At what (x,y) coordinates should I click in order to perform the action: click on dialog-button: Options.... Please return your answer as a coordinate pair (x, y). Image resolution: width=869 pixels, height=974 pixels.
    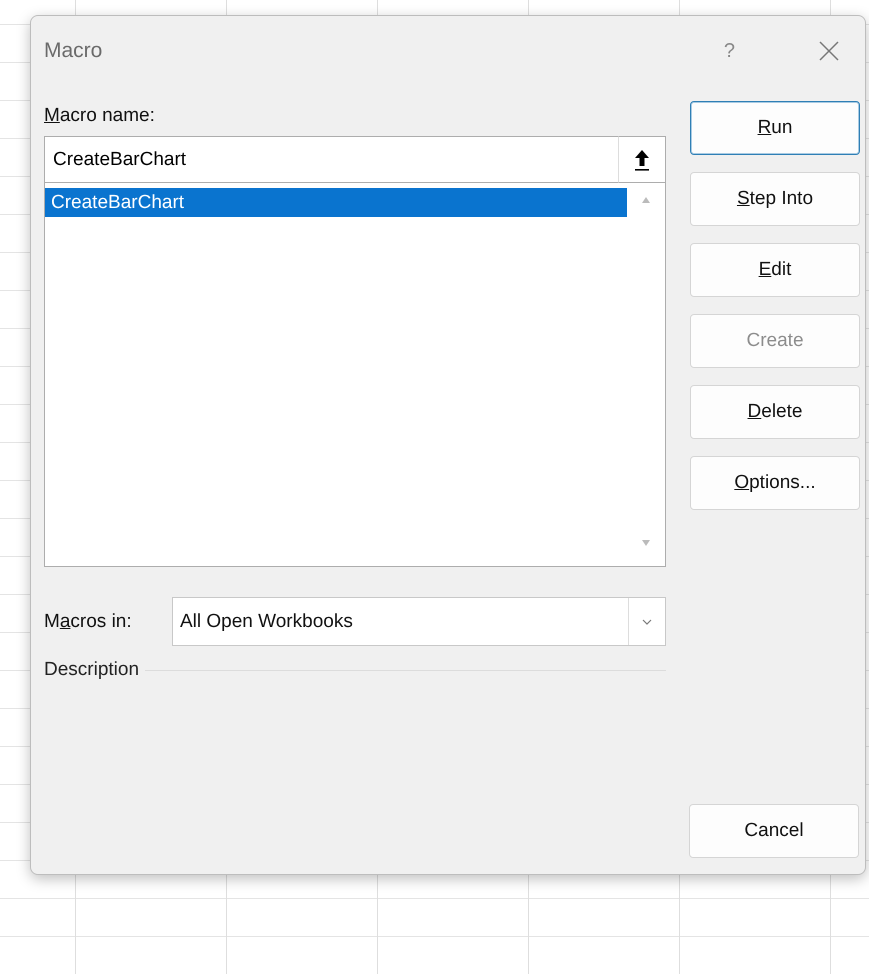
    Looking at the image, I should click on (775, 483).